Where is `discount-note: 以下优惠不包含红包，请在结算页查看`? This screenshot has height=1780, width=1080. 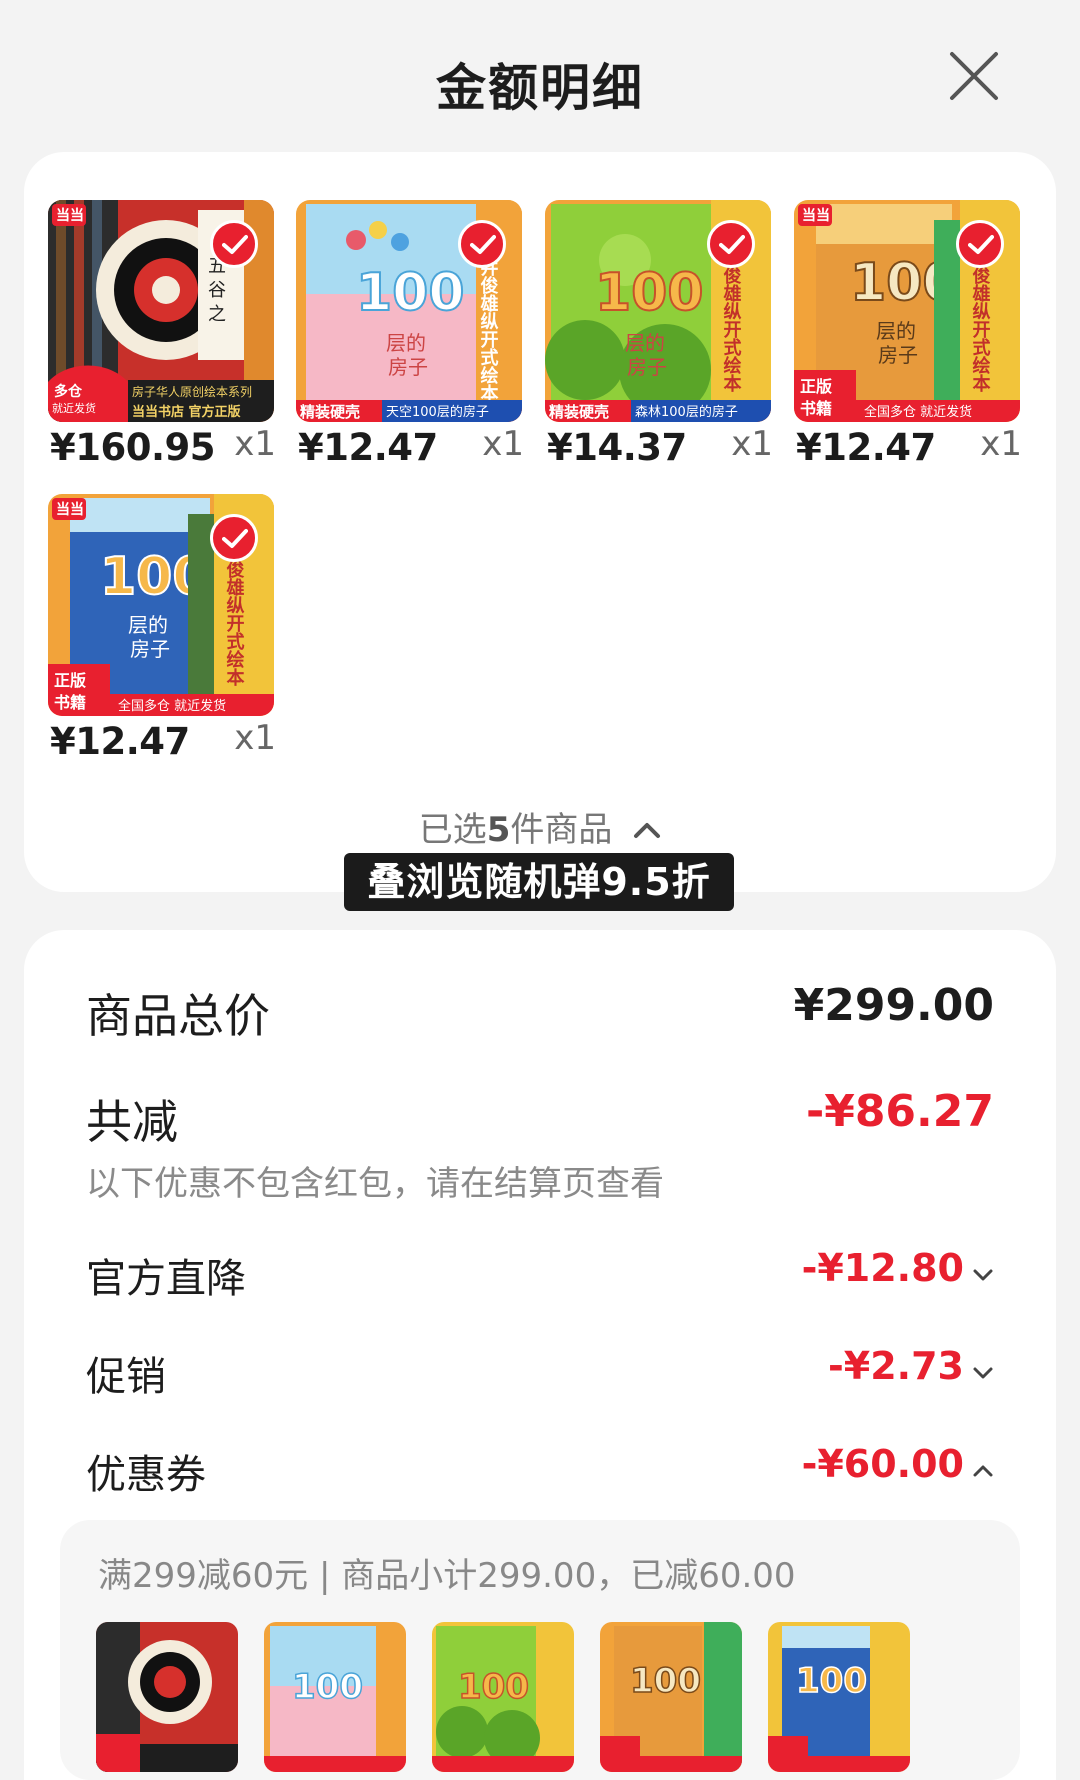 discount-note: 以下优惠不包含红包，请在结算页查看 is located at coordinates (375, 1184).